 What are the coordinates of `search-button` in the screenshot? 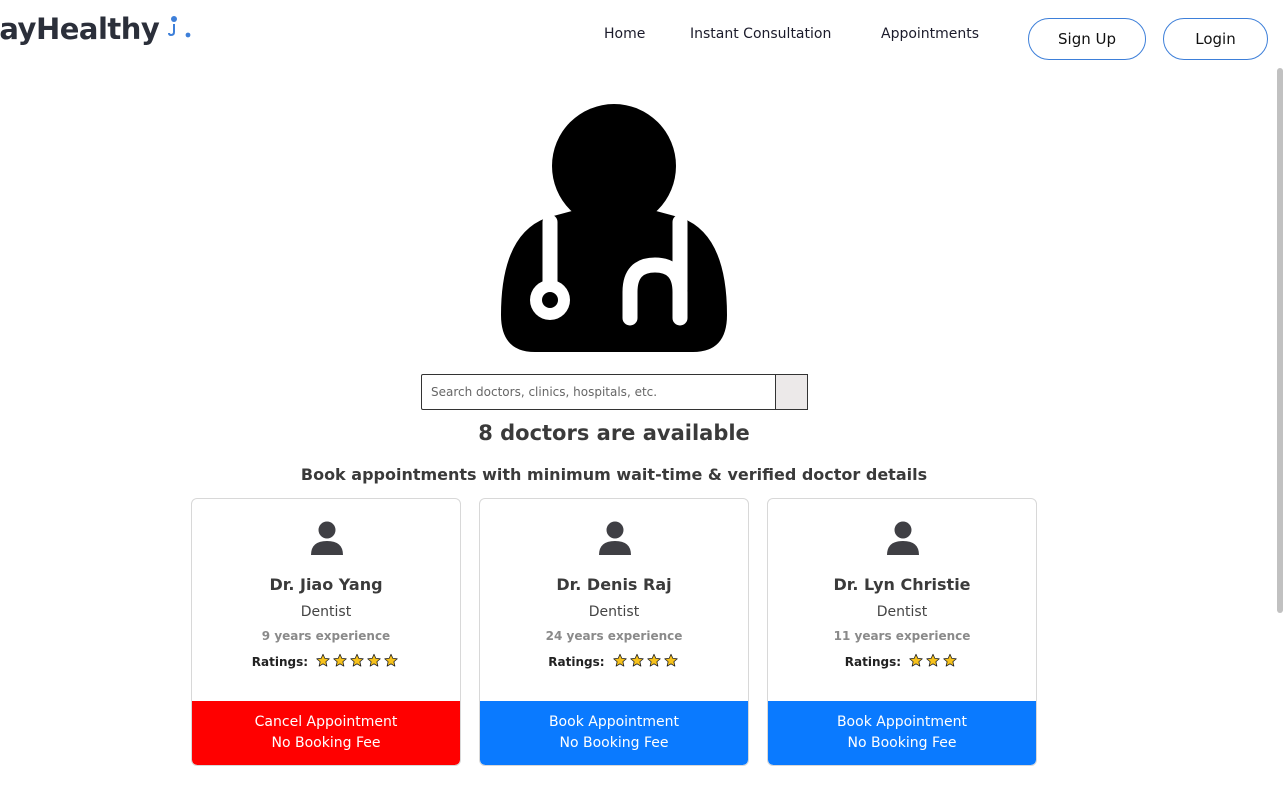 It's located at (791, 392).